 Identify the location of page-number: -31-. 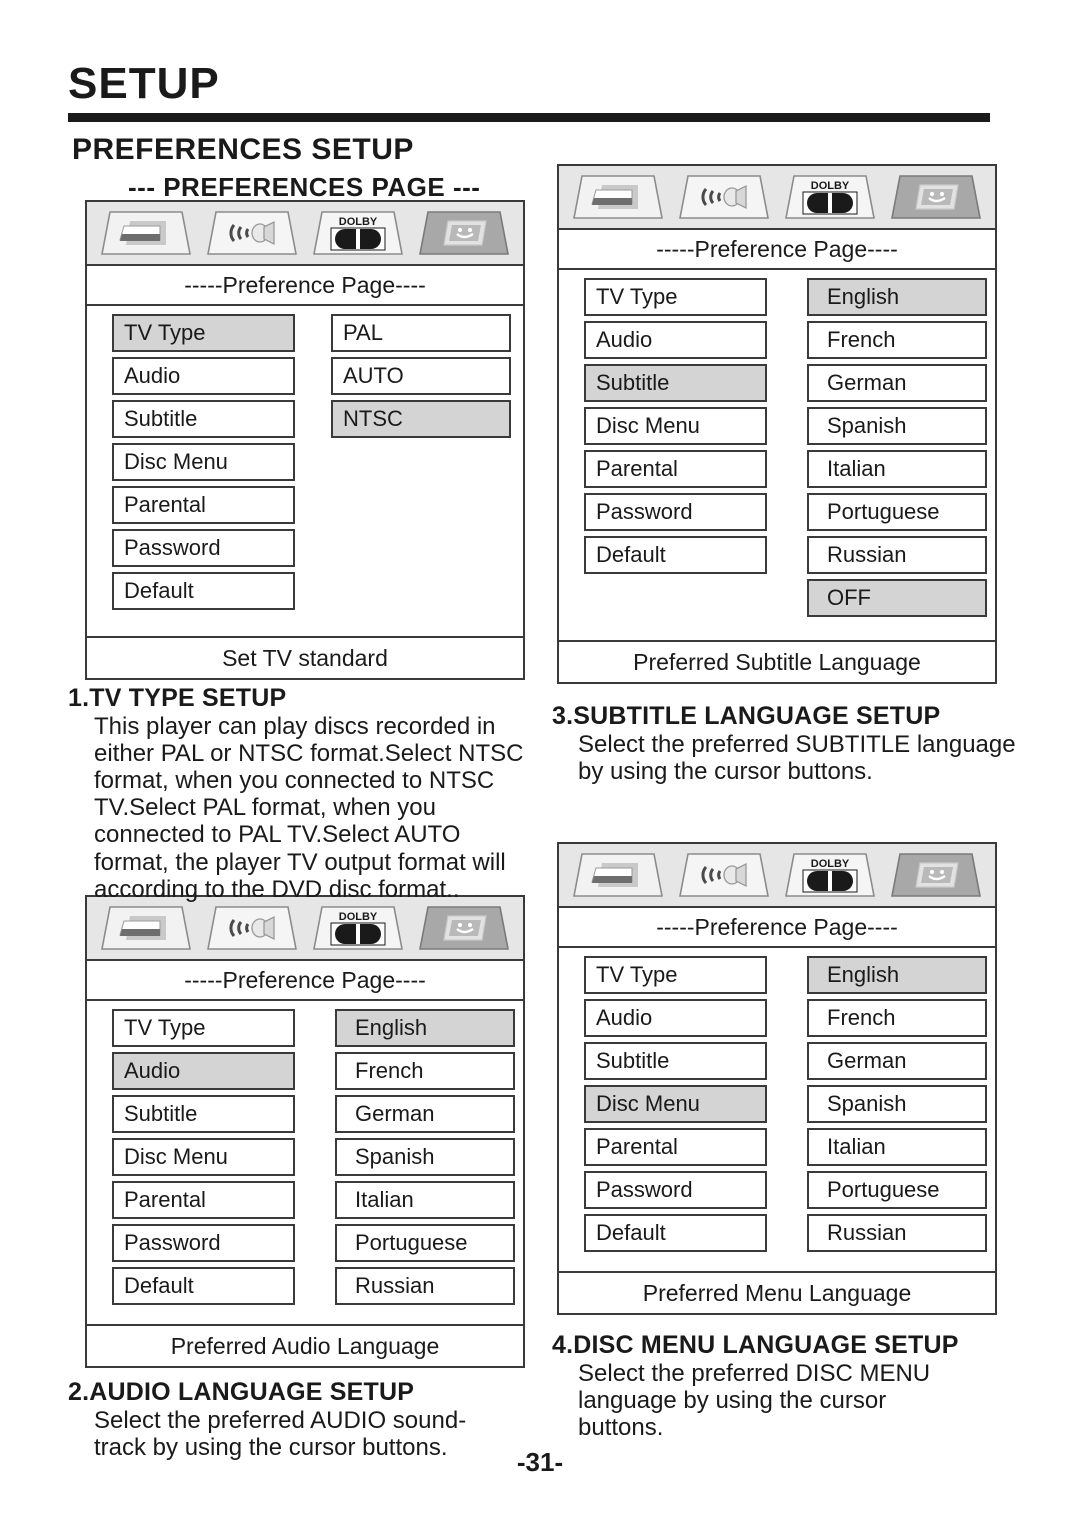
(540, 1462).